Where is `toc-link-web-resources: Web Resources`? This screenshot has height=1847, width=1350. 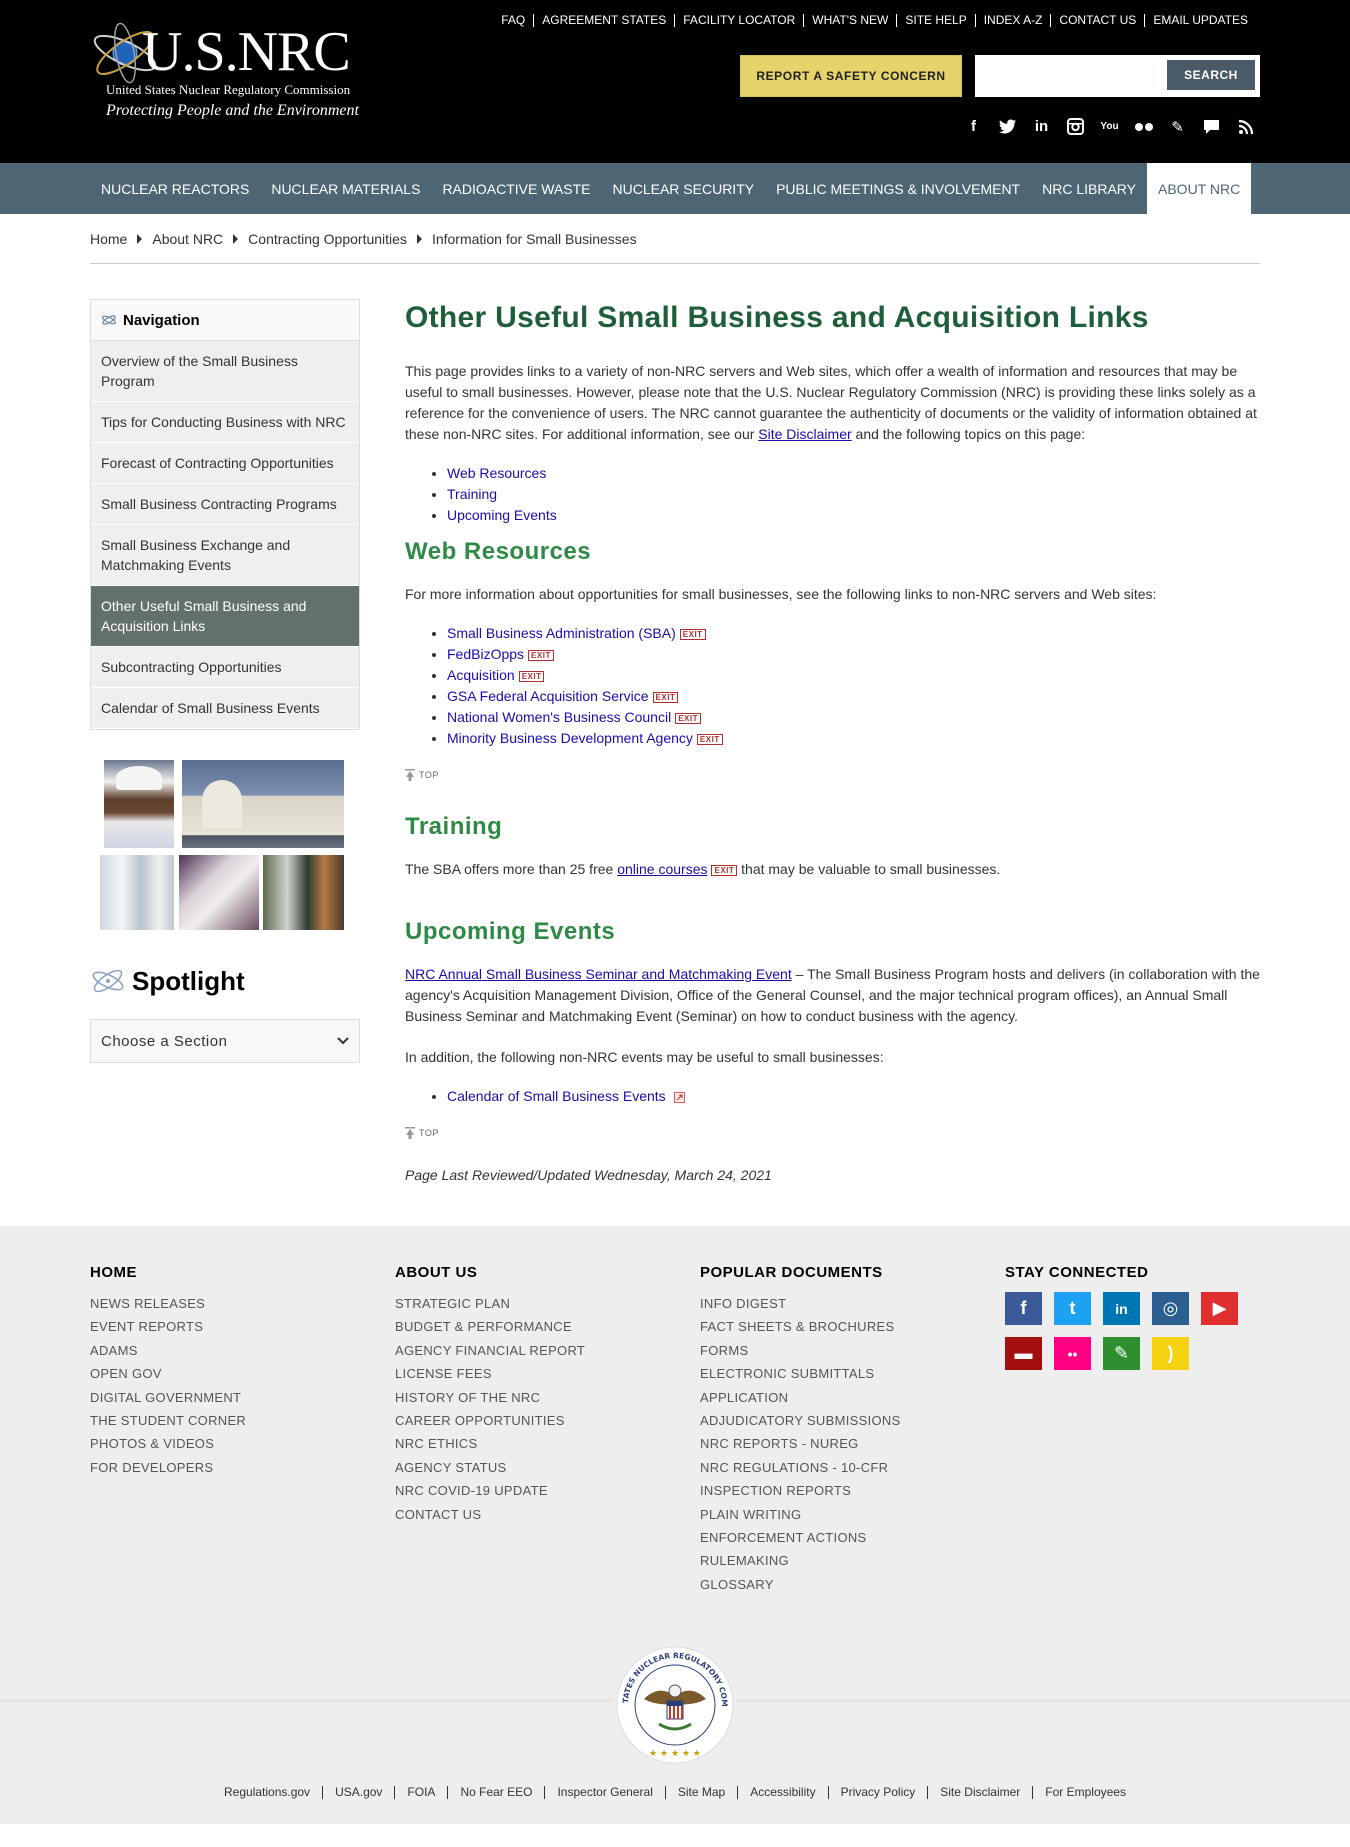 toc-link-web-resources: Web Resources is located at coordinates (496, 473).